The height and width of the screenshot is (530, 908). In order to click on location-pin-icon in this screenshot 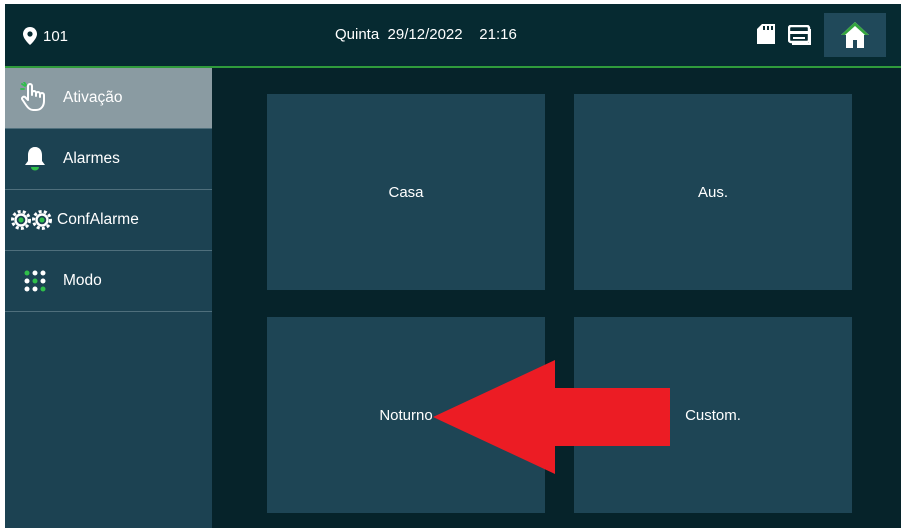, I will do `click(30, 36)`.